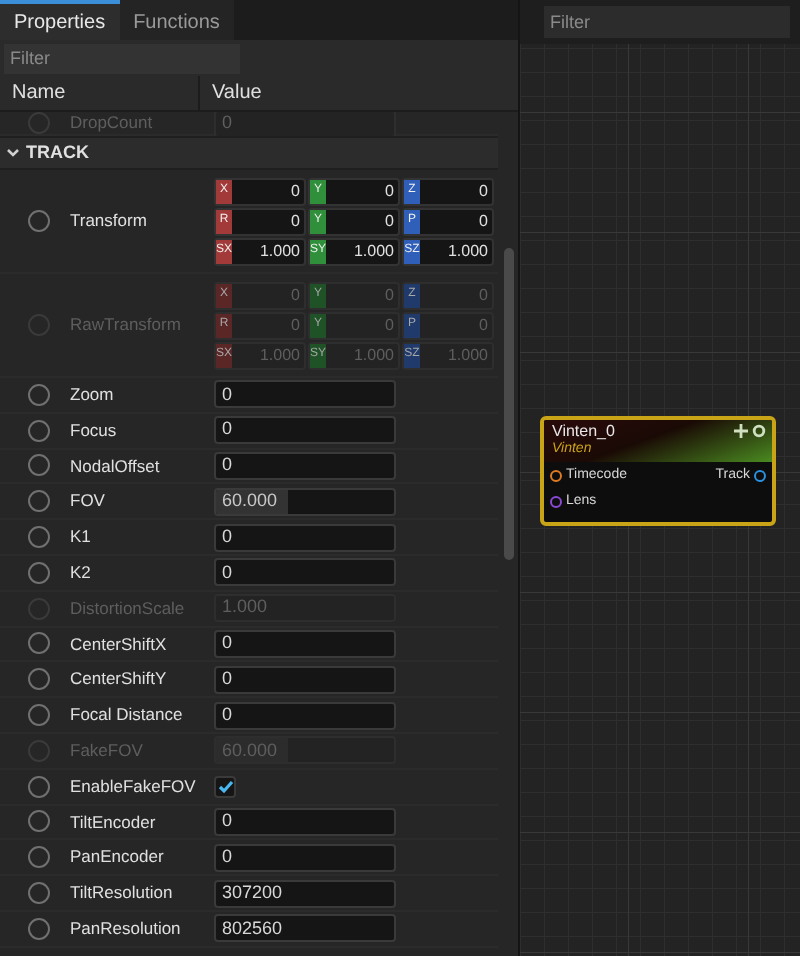 The width and height of the screenshot is (800, 956). I want to click on property-name: FakeFOV, so click(106, 750).